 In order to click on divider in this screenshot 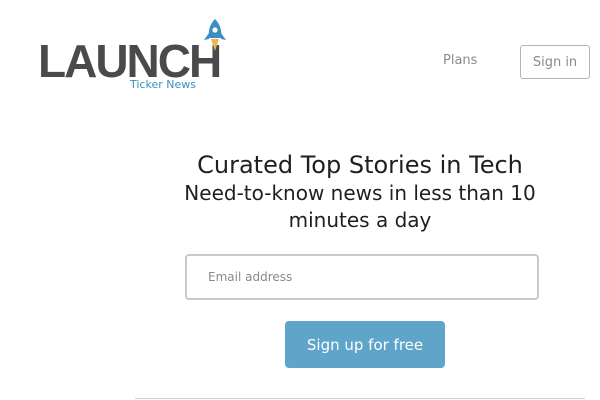, I will do `click(360, 398)`.